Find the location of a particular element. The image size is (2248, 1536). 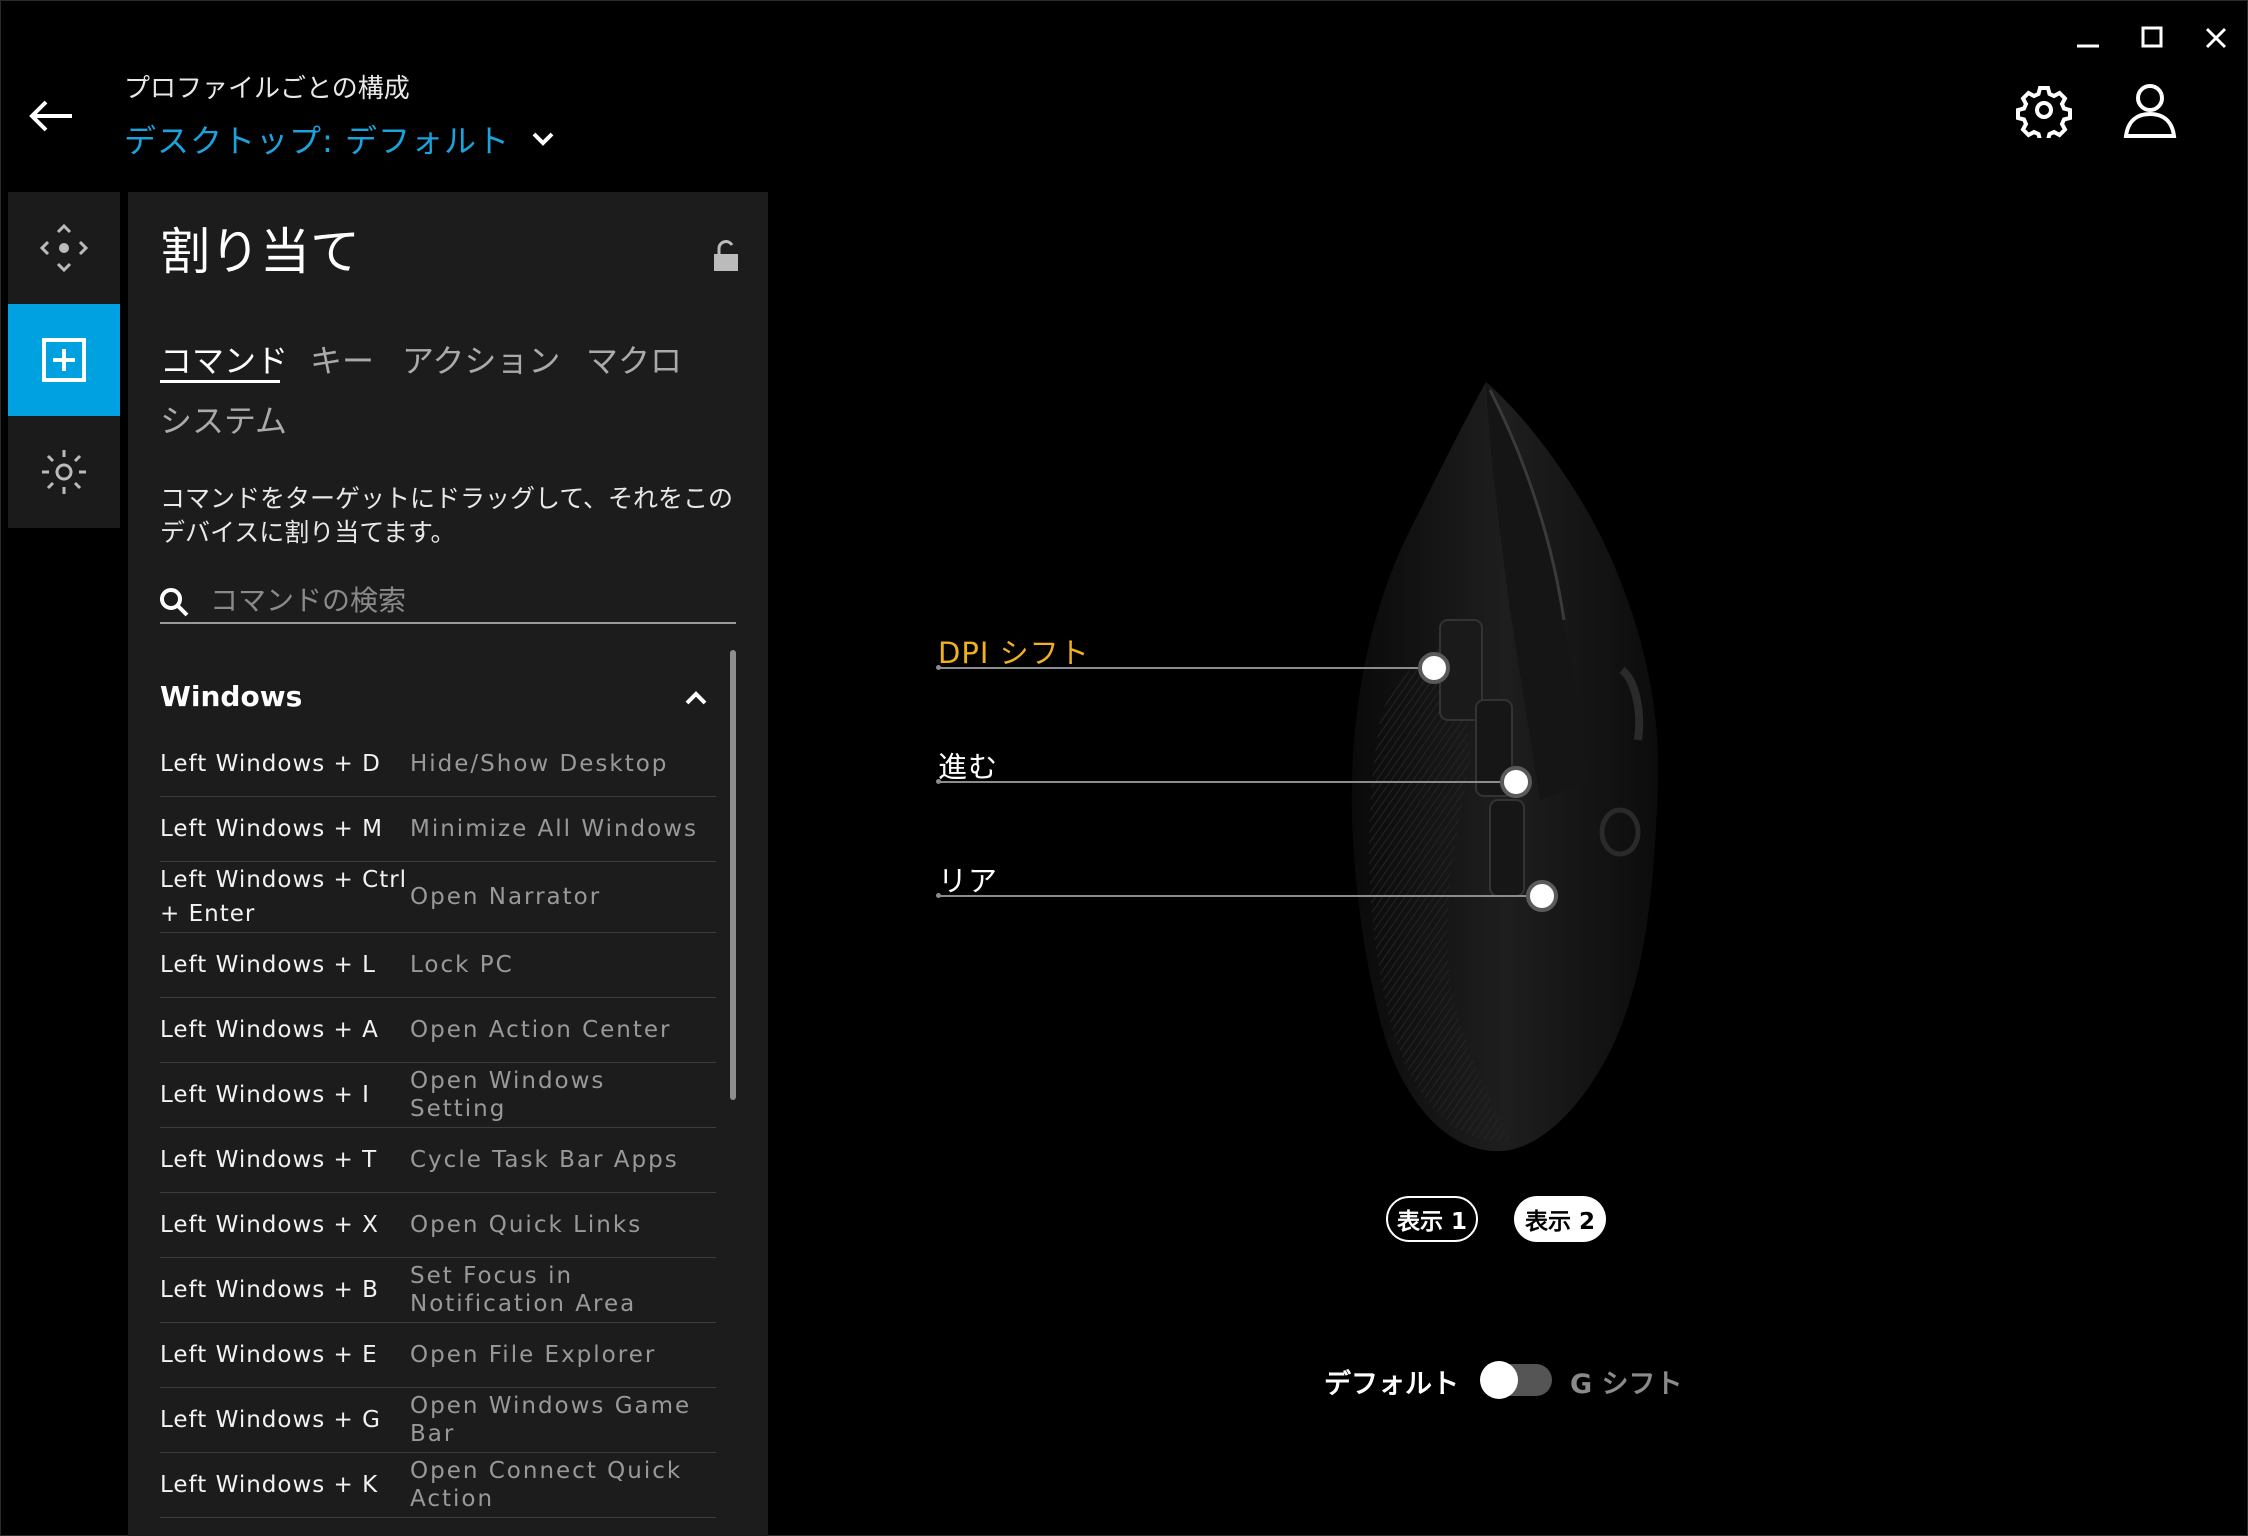

profile-name: デスクトップ: デフォルト is located at coordinates (317, 141).